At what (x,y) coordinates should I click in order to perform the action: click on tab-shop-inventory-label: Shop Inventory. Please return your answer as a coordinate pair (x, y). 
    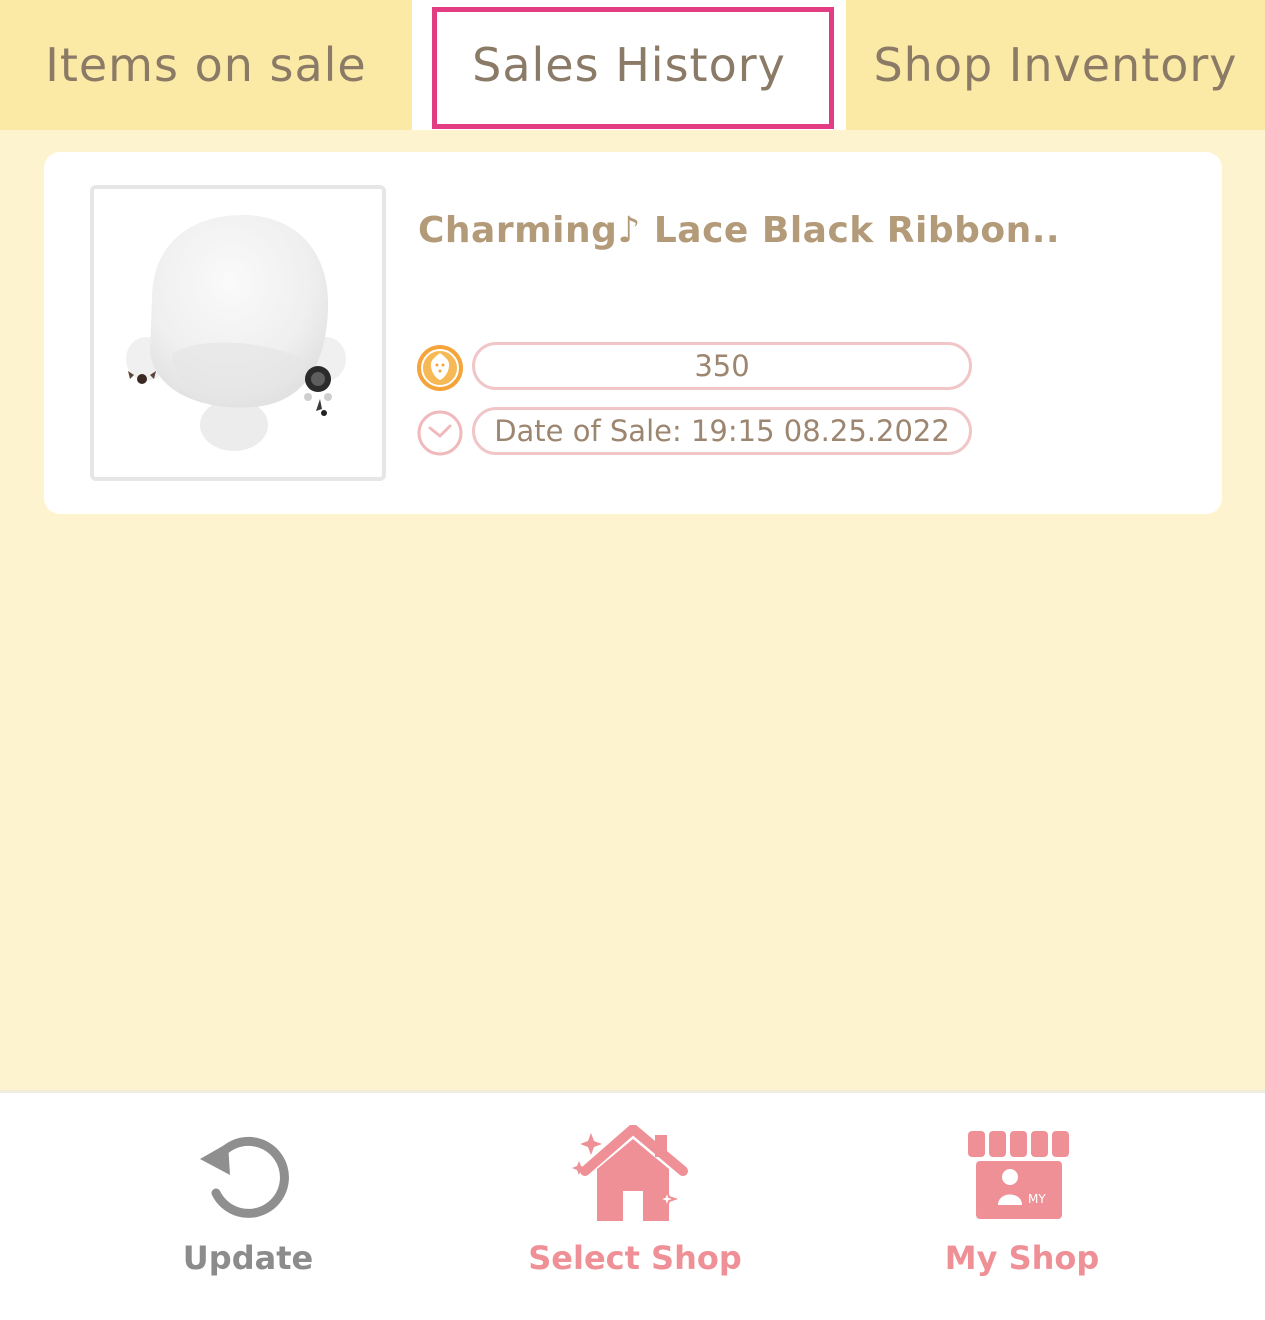
    Looking at the image, I should click on (1055, 65).